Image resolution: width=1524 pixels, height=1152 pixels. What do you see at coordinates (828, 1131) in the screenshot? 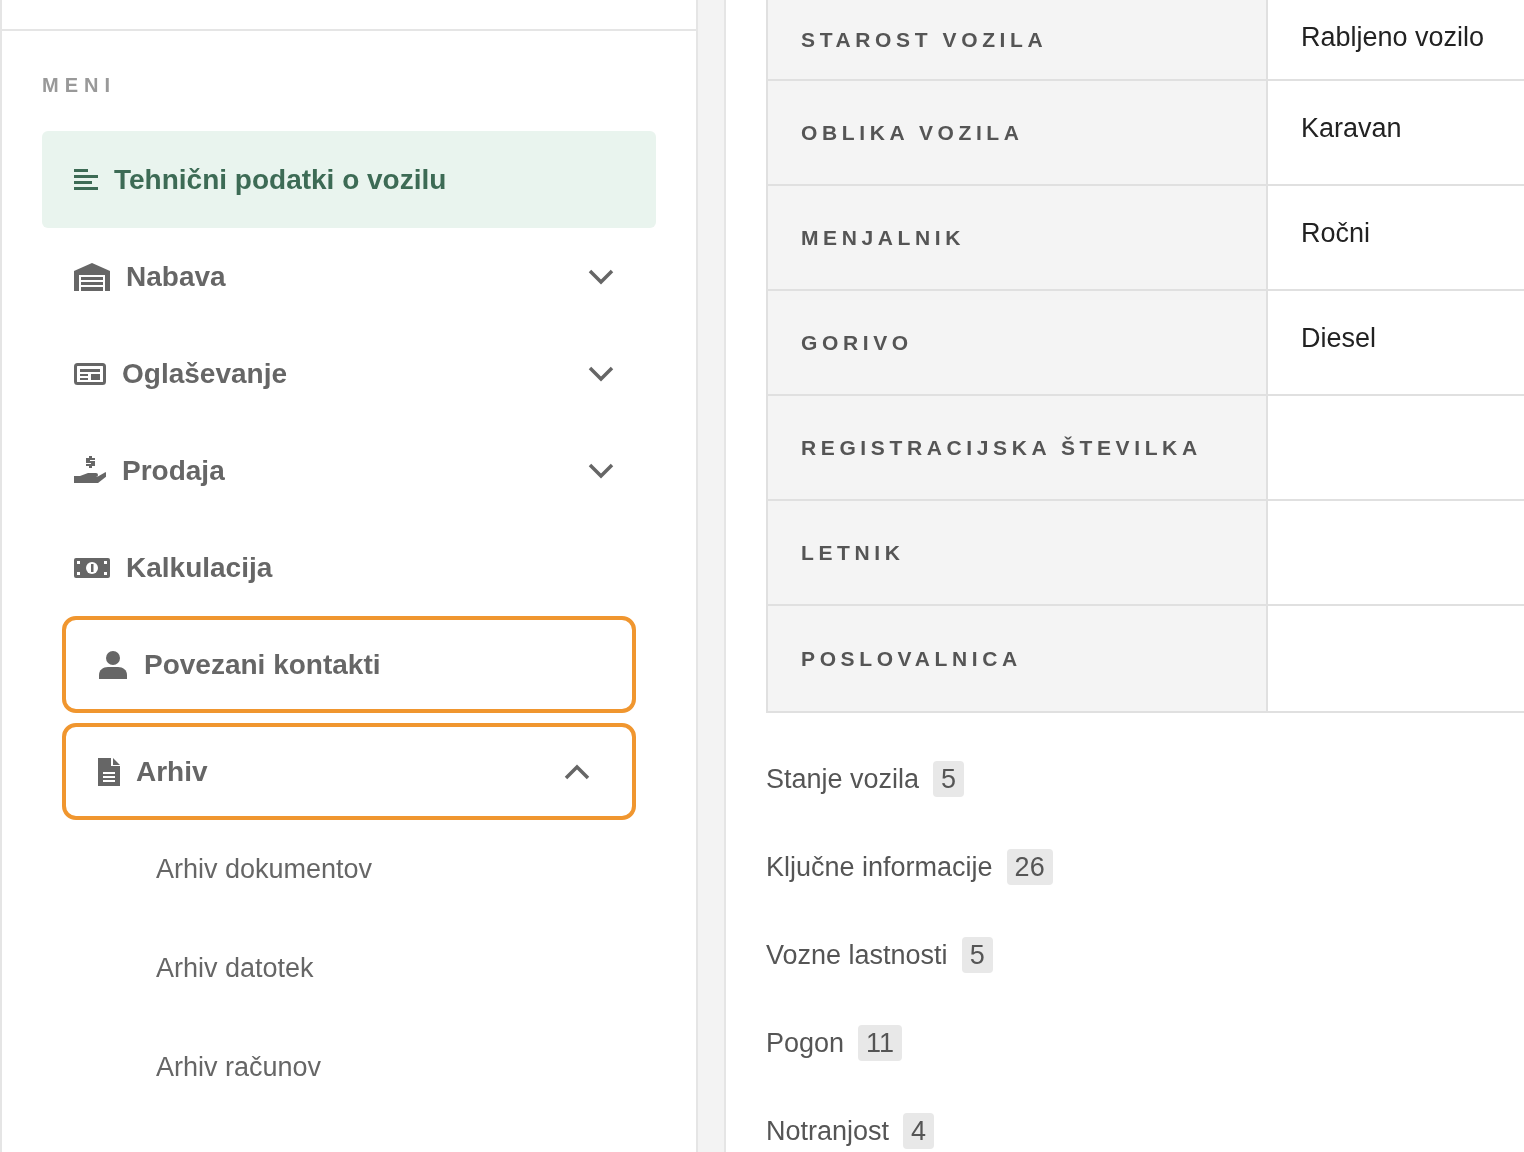
I see `section-link: Notranjost` at bounding box center [828, 1131].